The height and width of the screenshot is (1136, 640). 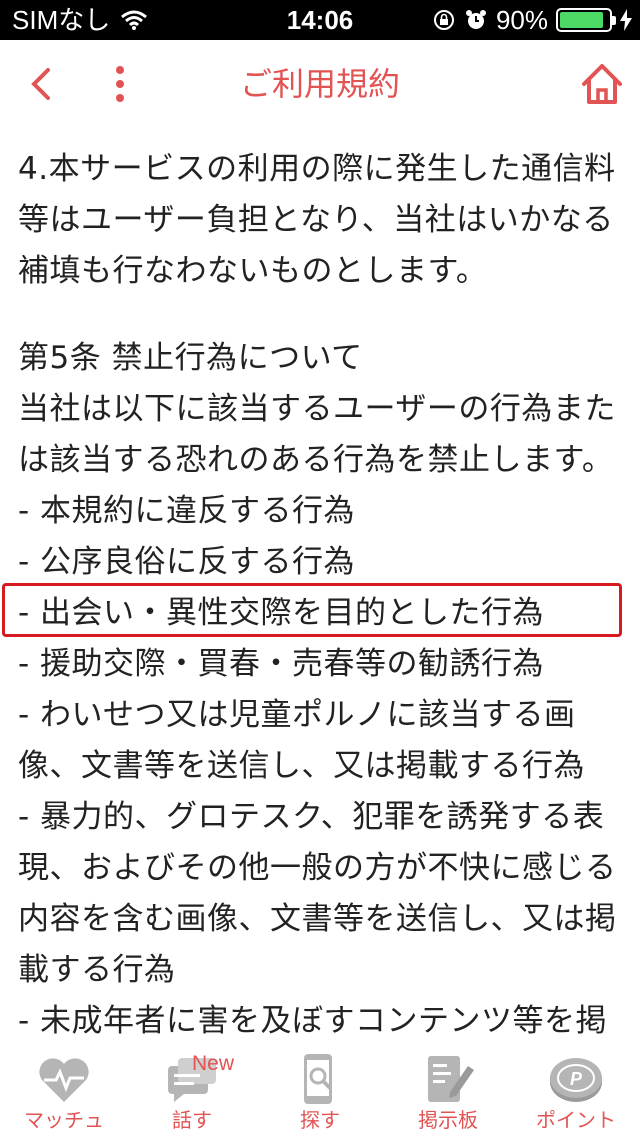 What do you see at coordinates (64, 1080) in the screenshot?
I see `heart-pulse-icon` at bounding box center [64, 1080].